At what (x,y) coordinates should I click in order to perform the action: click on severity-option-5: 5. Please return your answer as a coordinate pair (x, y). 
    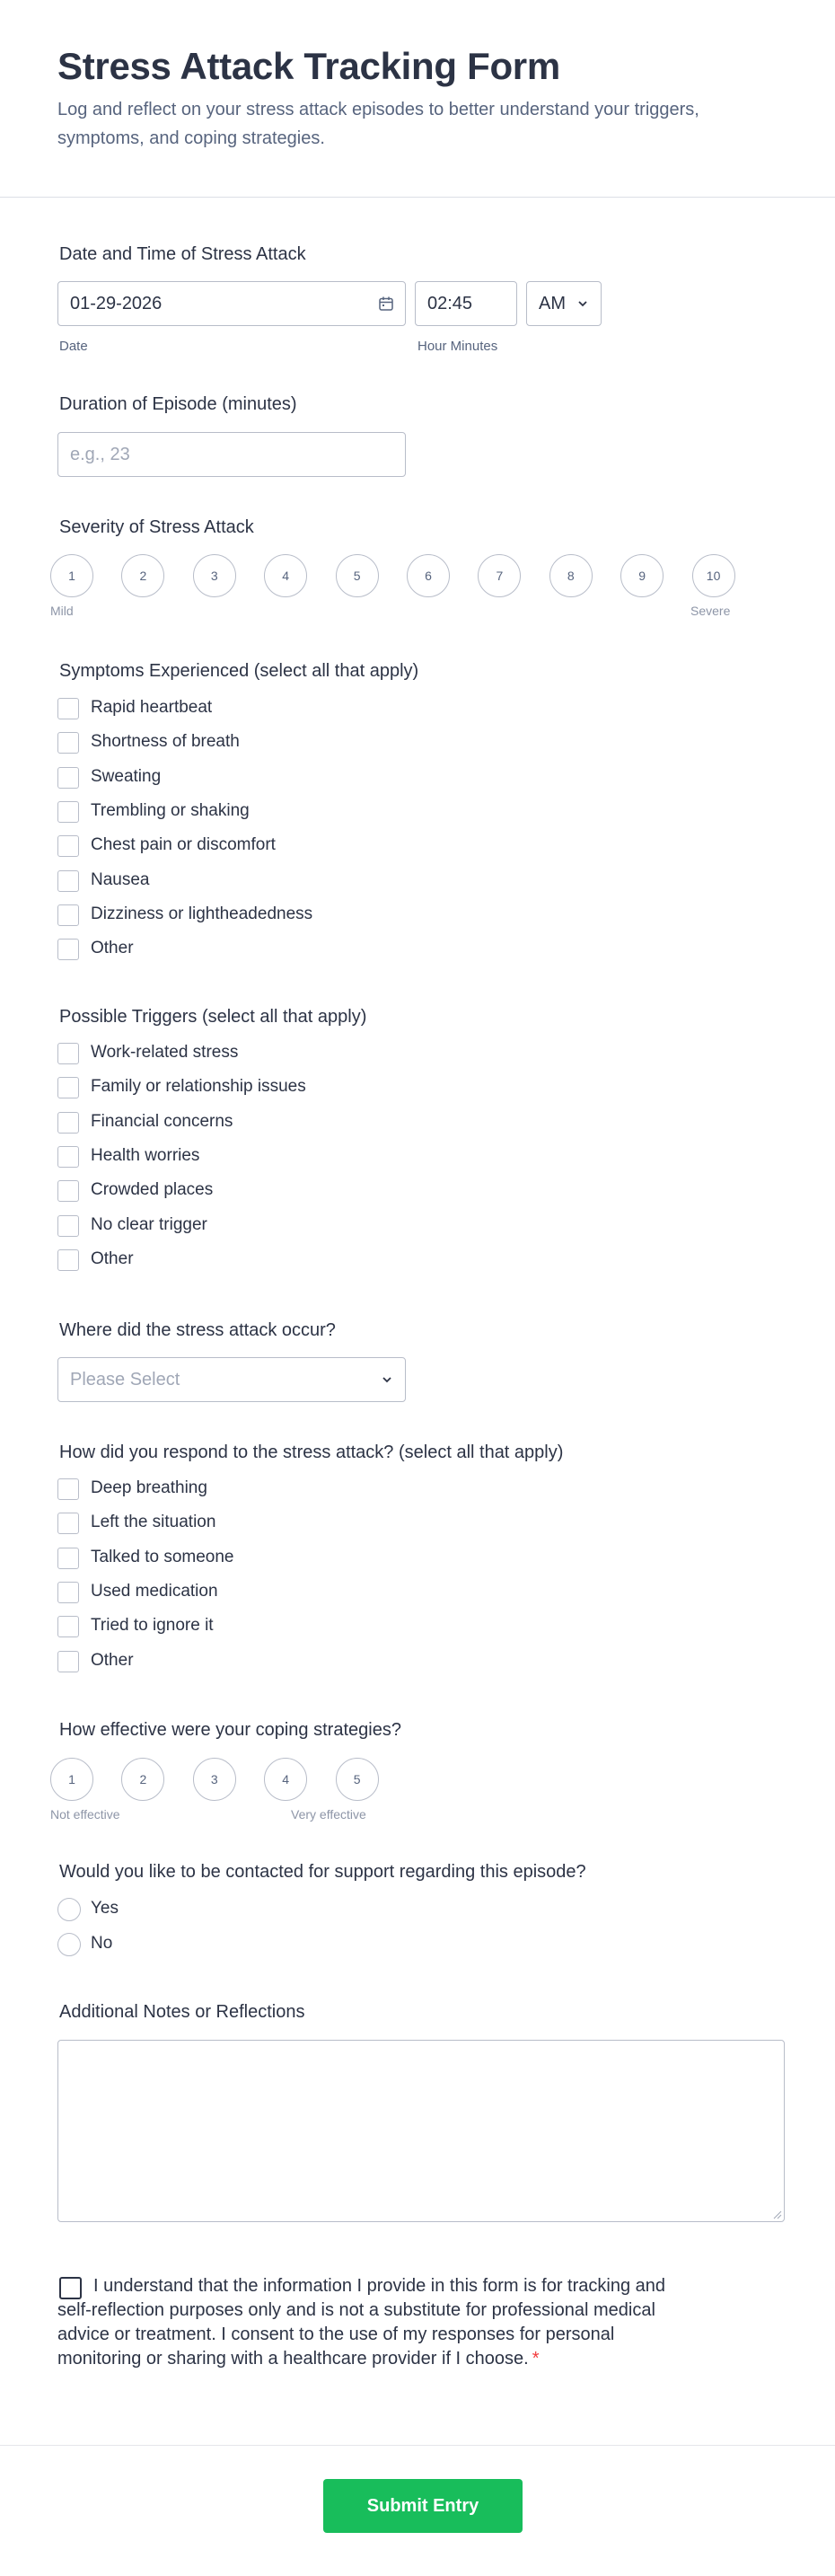
    Looking at the image, I should click on (357, 575).